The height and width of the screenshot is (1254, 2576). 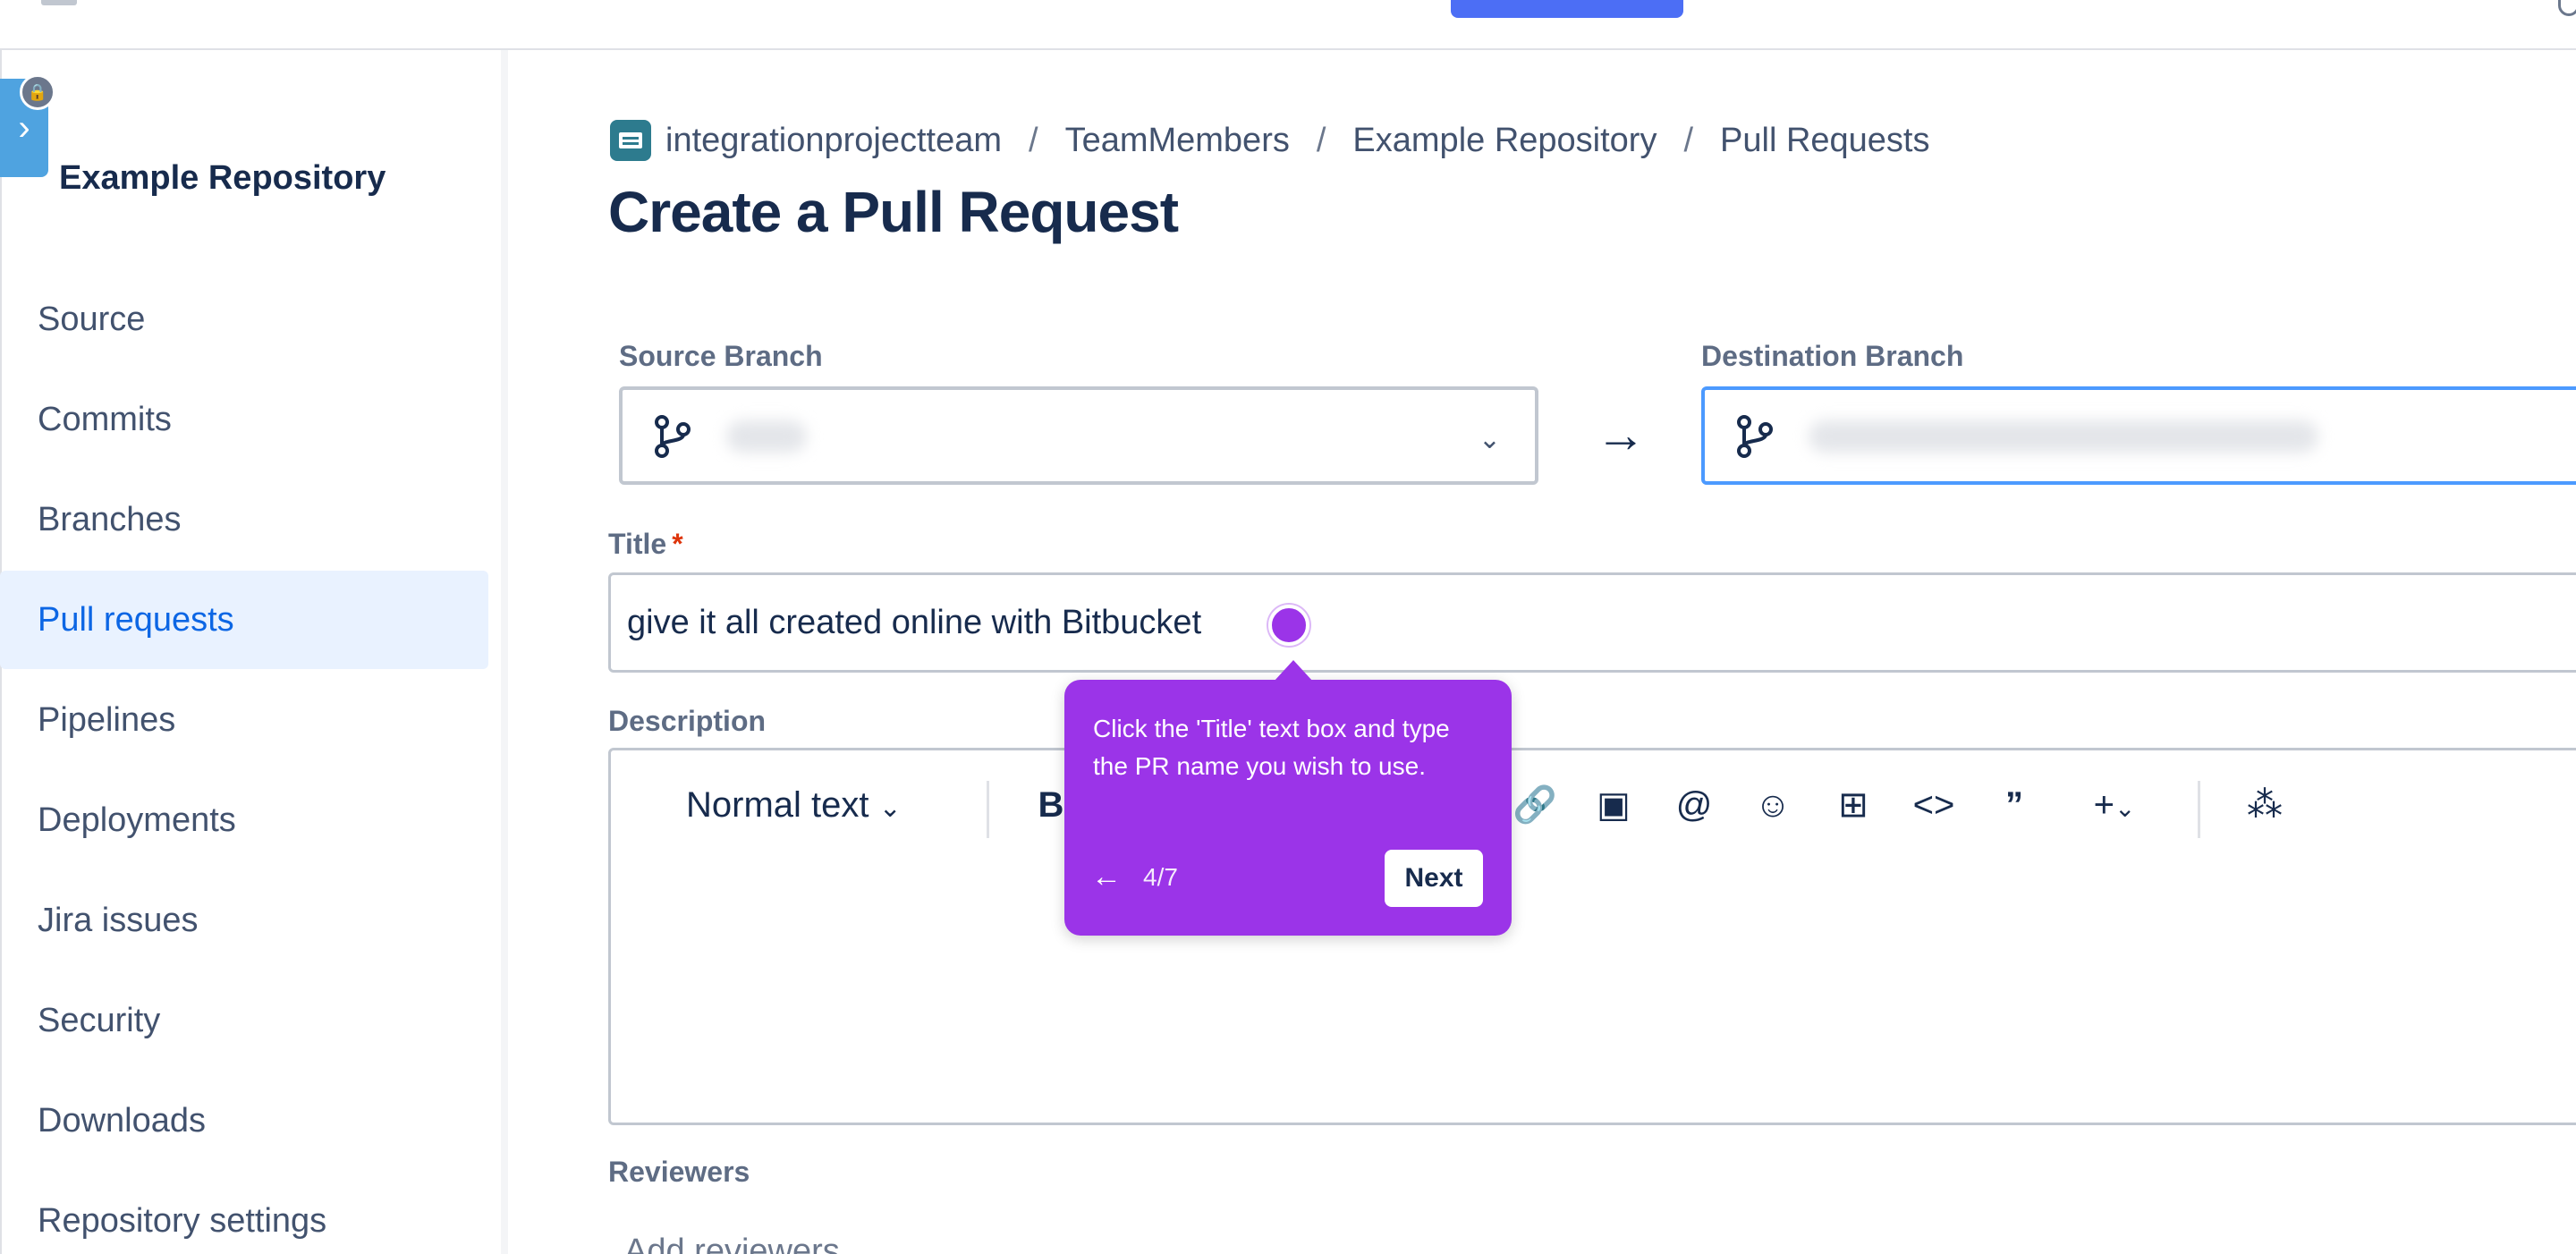 What do you see at coordinates (244, 620) in the screenshot?
I see `sidebar-item-pull-requests: Pull requests` at bounding box center [244, 620].